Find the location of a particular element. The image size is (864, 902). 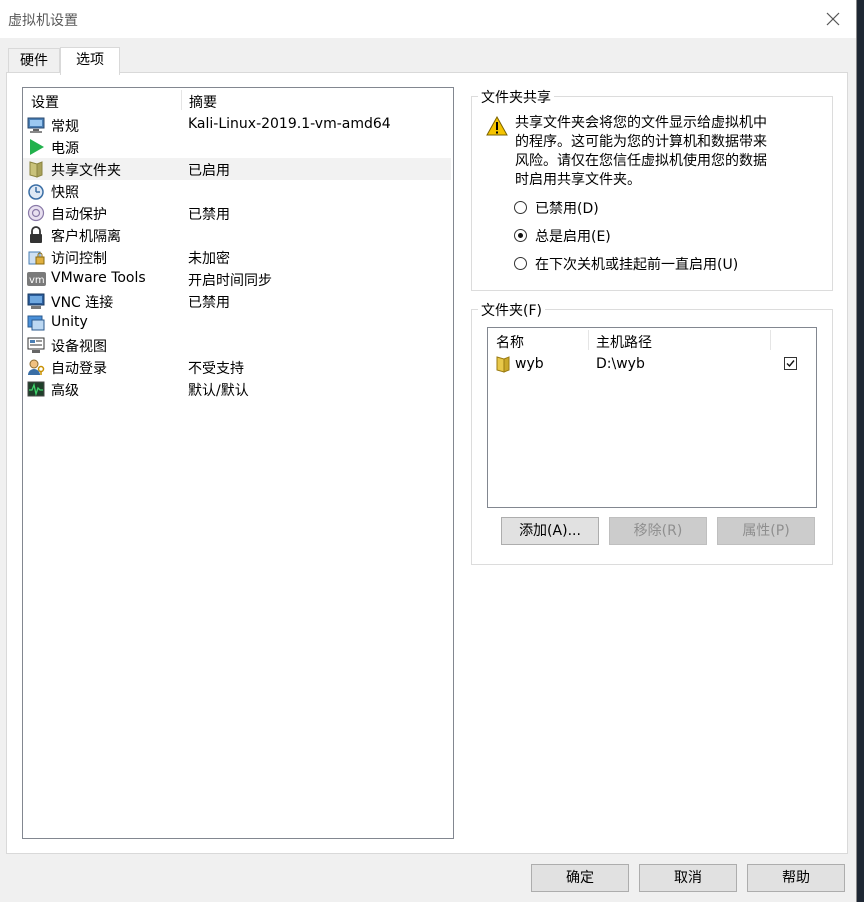

svg-text: vm is located at coordinates (37, 280).